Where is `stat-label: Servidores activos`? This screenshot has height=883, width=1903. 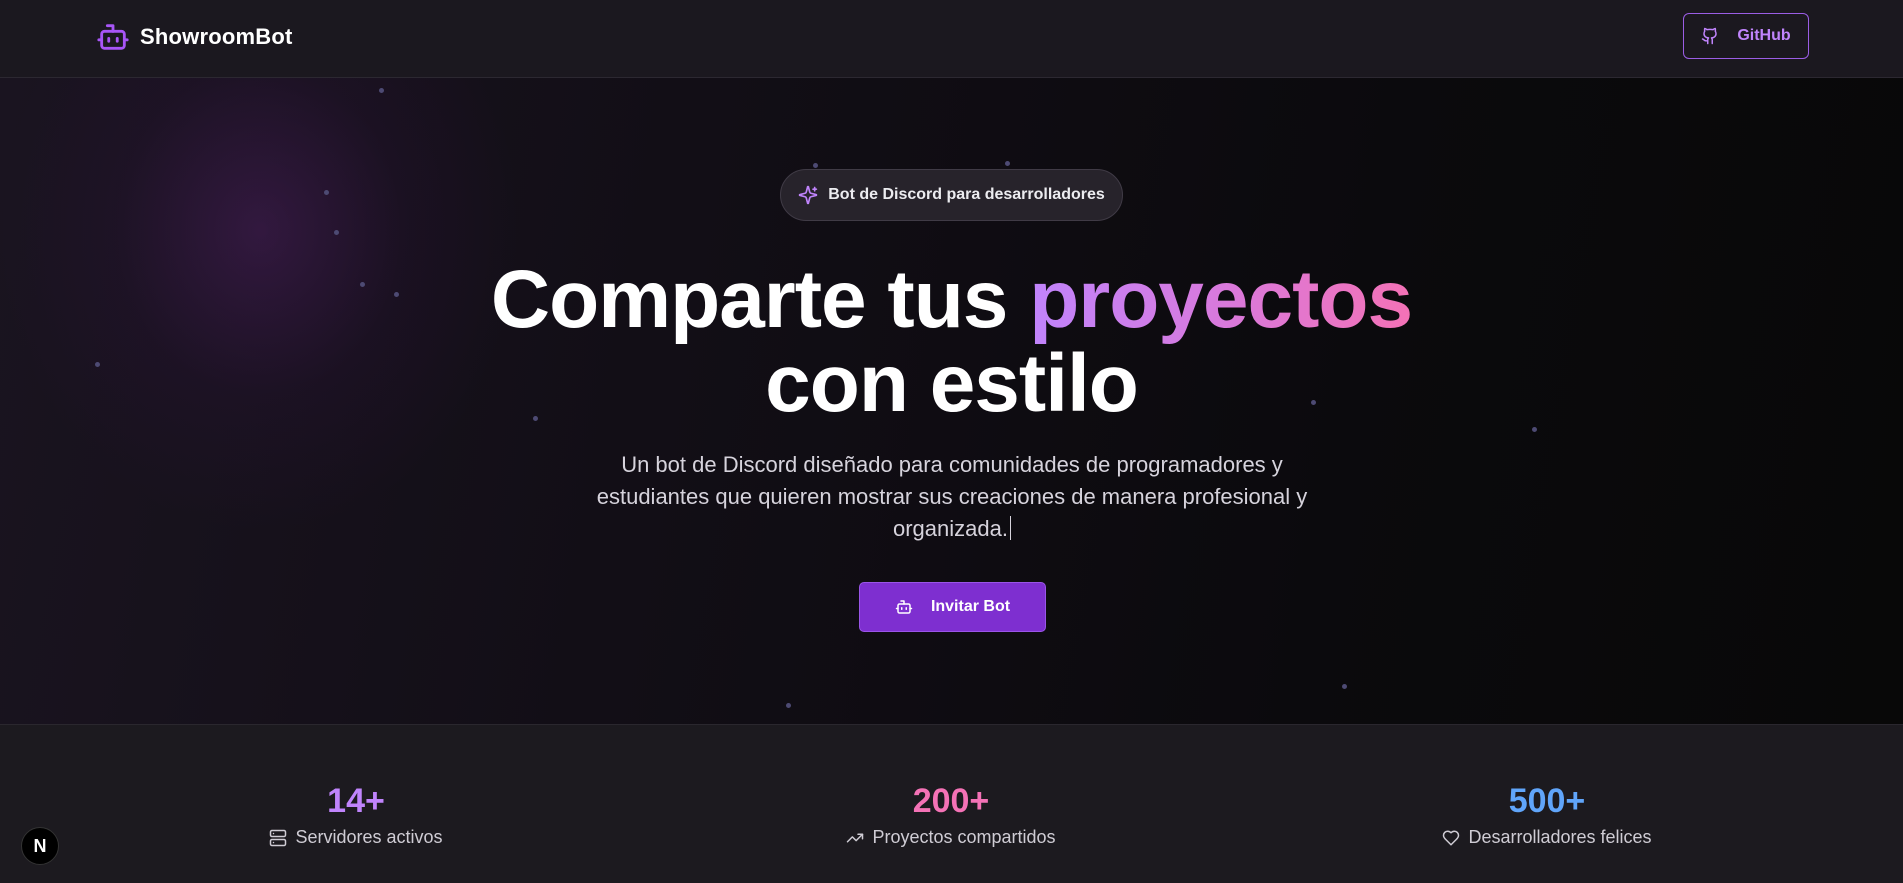 stat-label: Servidores activos is located at coordinates (369, 837).